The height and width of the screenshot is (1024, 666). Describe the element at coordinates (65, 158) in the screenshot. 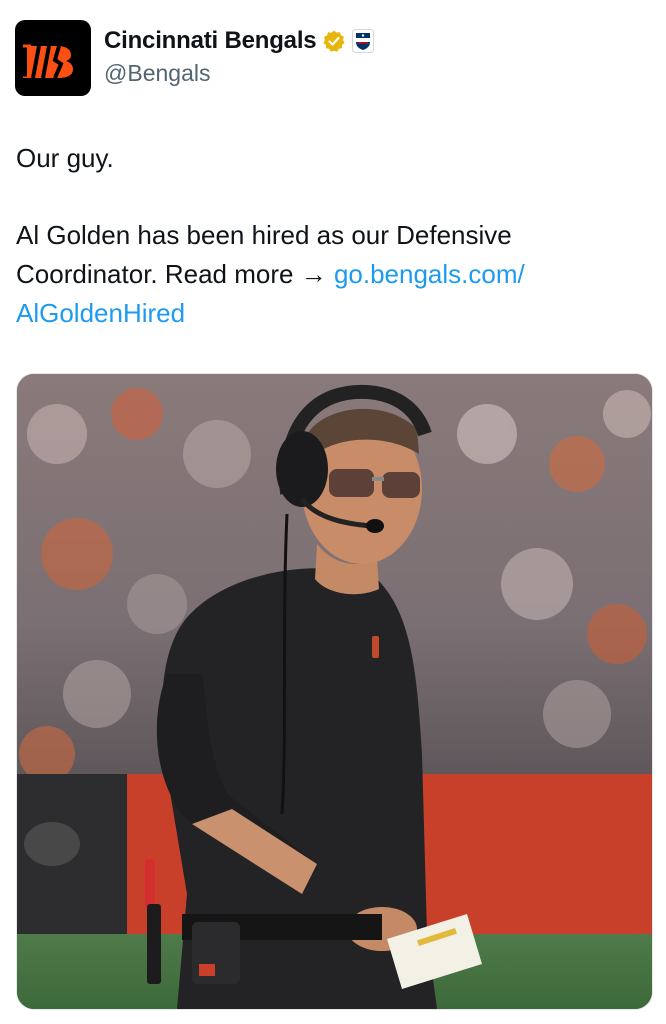

I see `tweet-text-line: Our guy.` at that location.